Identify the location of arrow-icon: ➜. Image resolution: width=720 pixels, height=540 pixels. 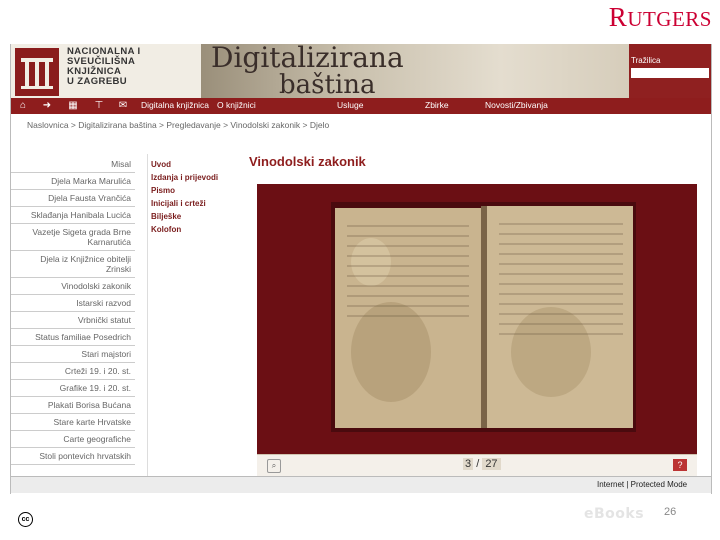
(47, 105).